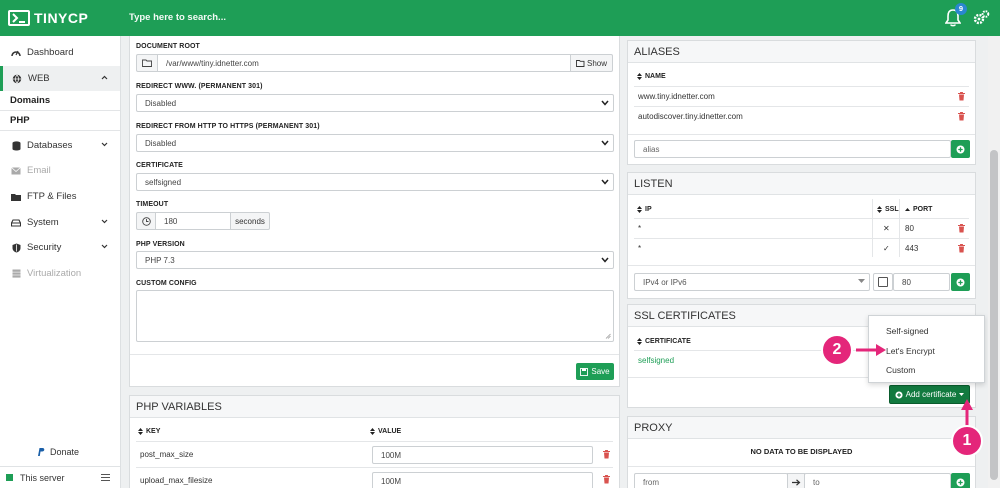 This screenshot has height=488, width=1000. I want to click on custom-config-textarea, so click(375, 316).